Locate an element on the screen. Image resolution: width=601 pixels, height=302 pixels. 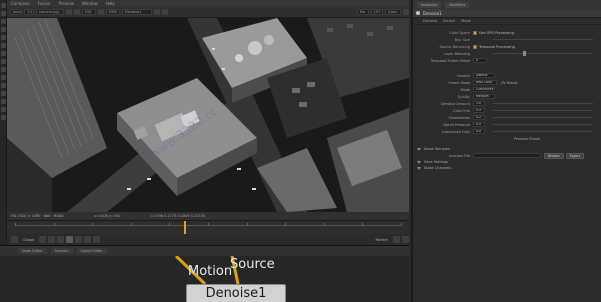
ellipse-tool-icon is located at coordinates (3, 53).